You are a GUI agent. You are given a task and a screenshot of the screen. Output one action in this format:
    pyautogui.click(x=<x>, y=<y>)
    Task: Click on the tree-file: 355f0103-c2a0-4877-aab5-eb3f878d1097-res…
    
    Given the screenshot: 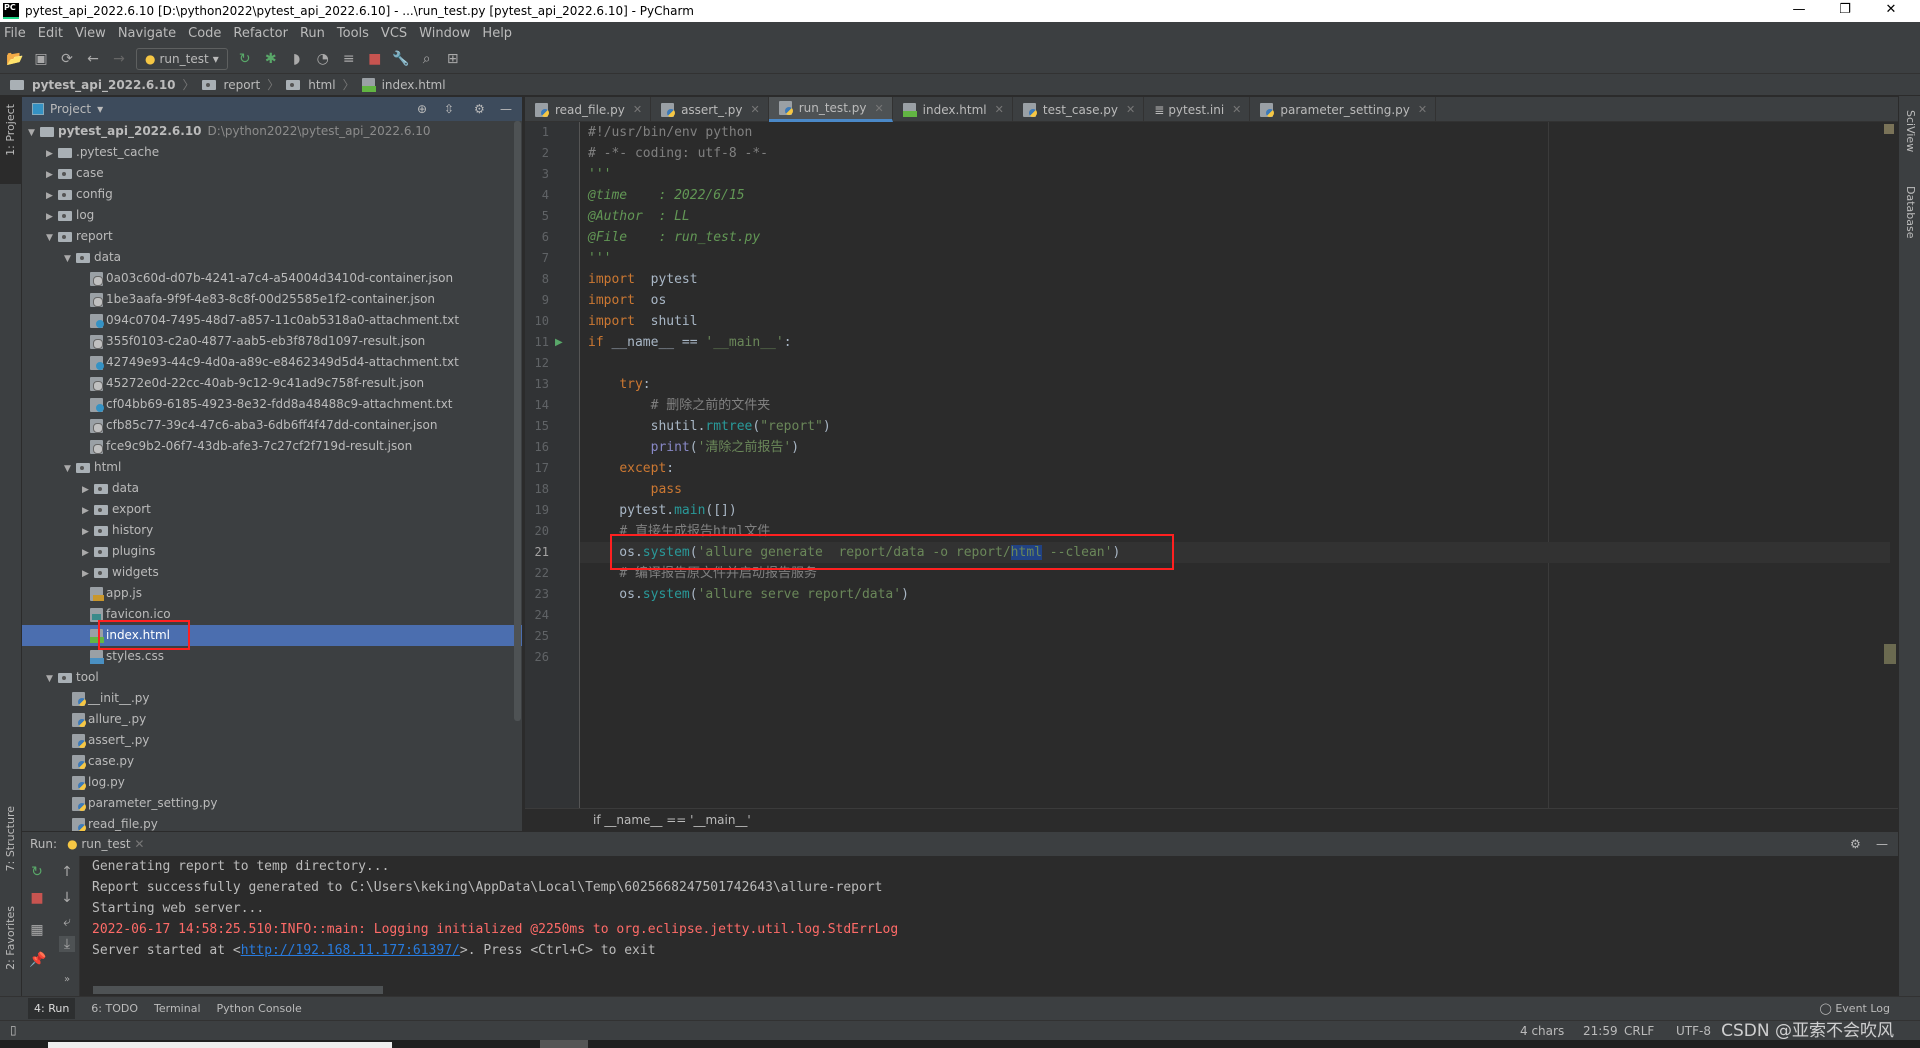 What is the action you would take?
    pyautogui.click(x=272, y=341)
    